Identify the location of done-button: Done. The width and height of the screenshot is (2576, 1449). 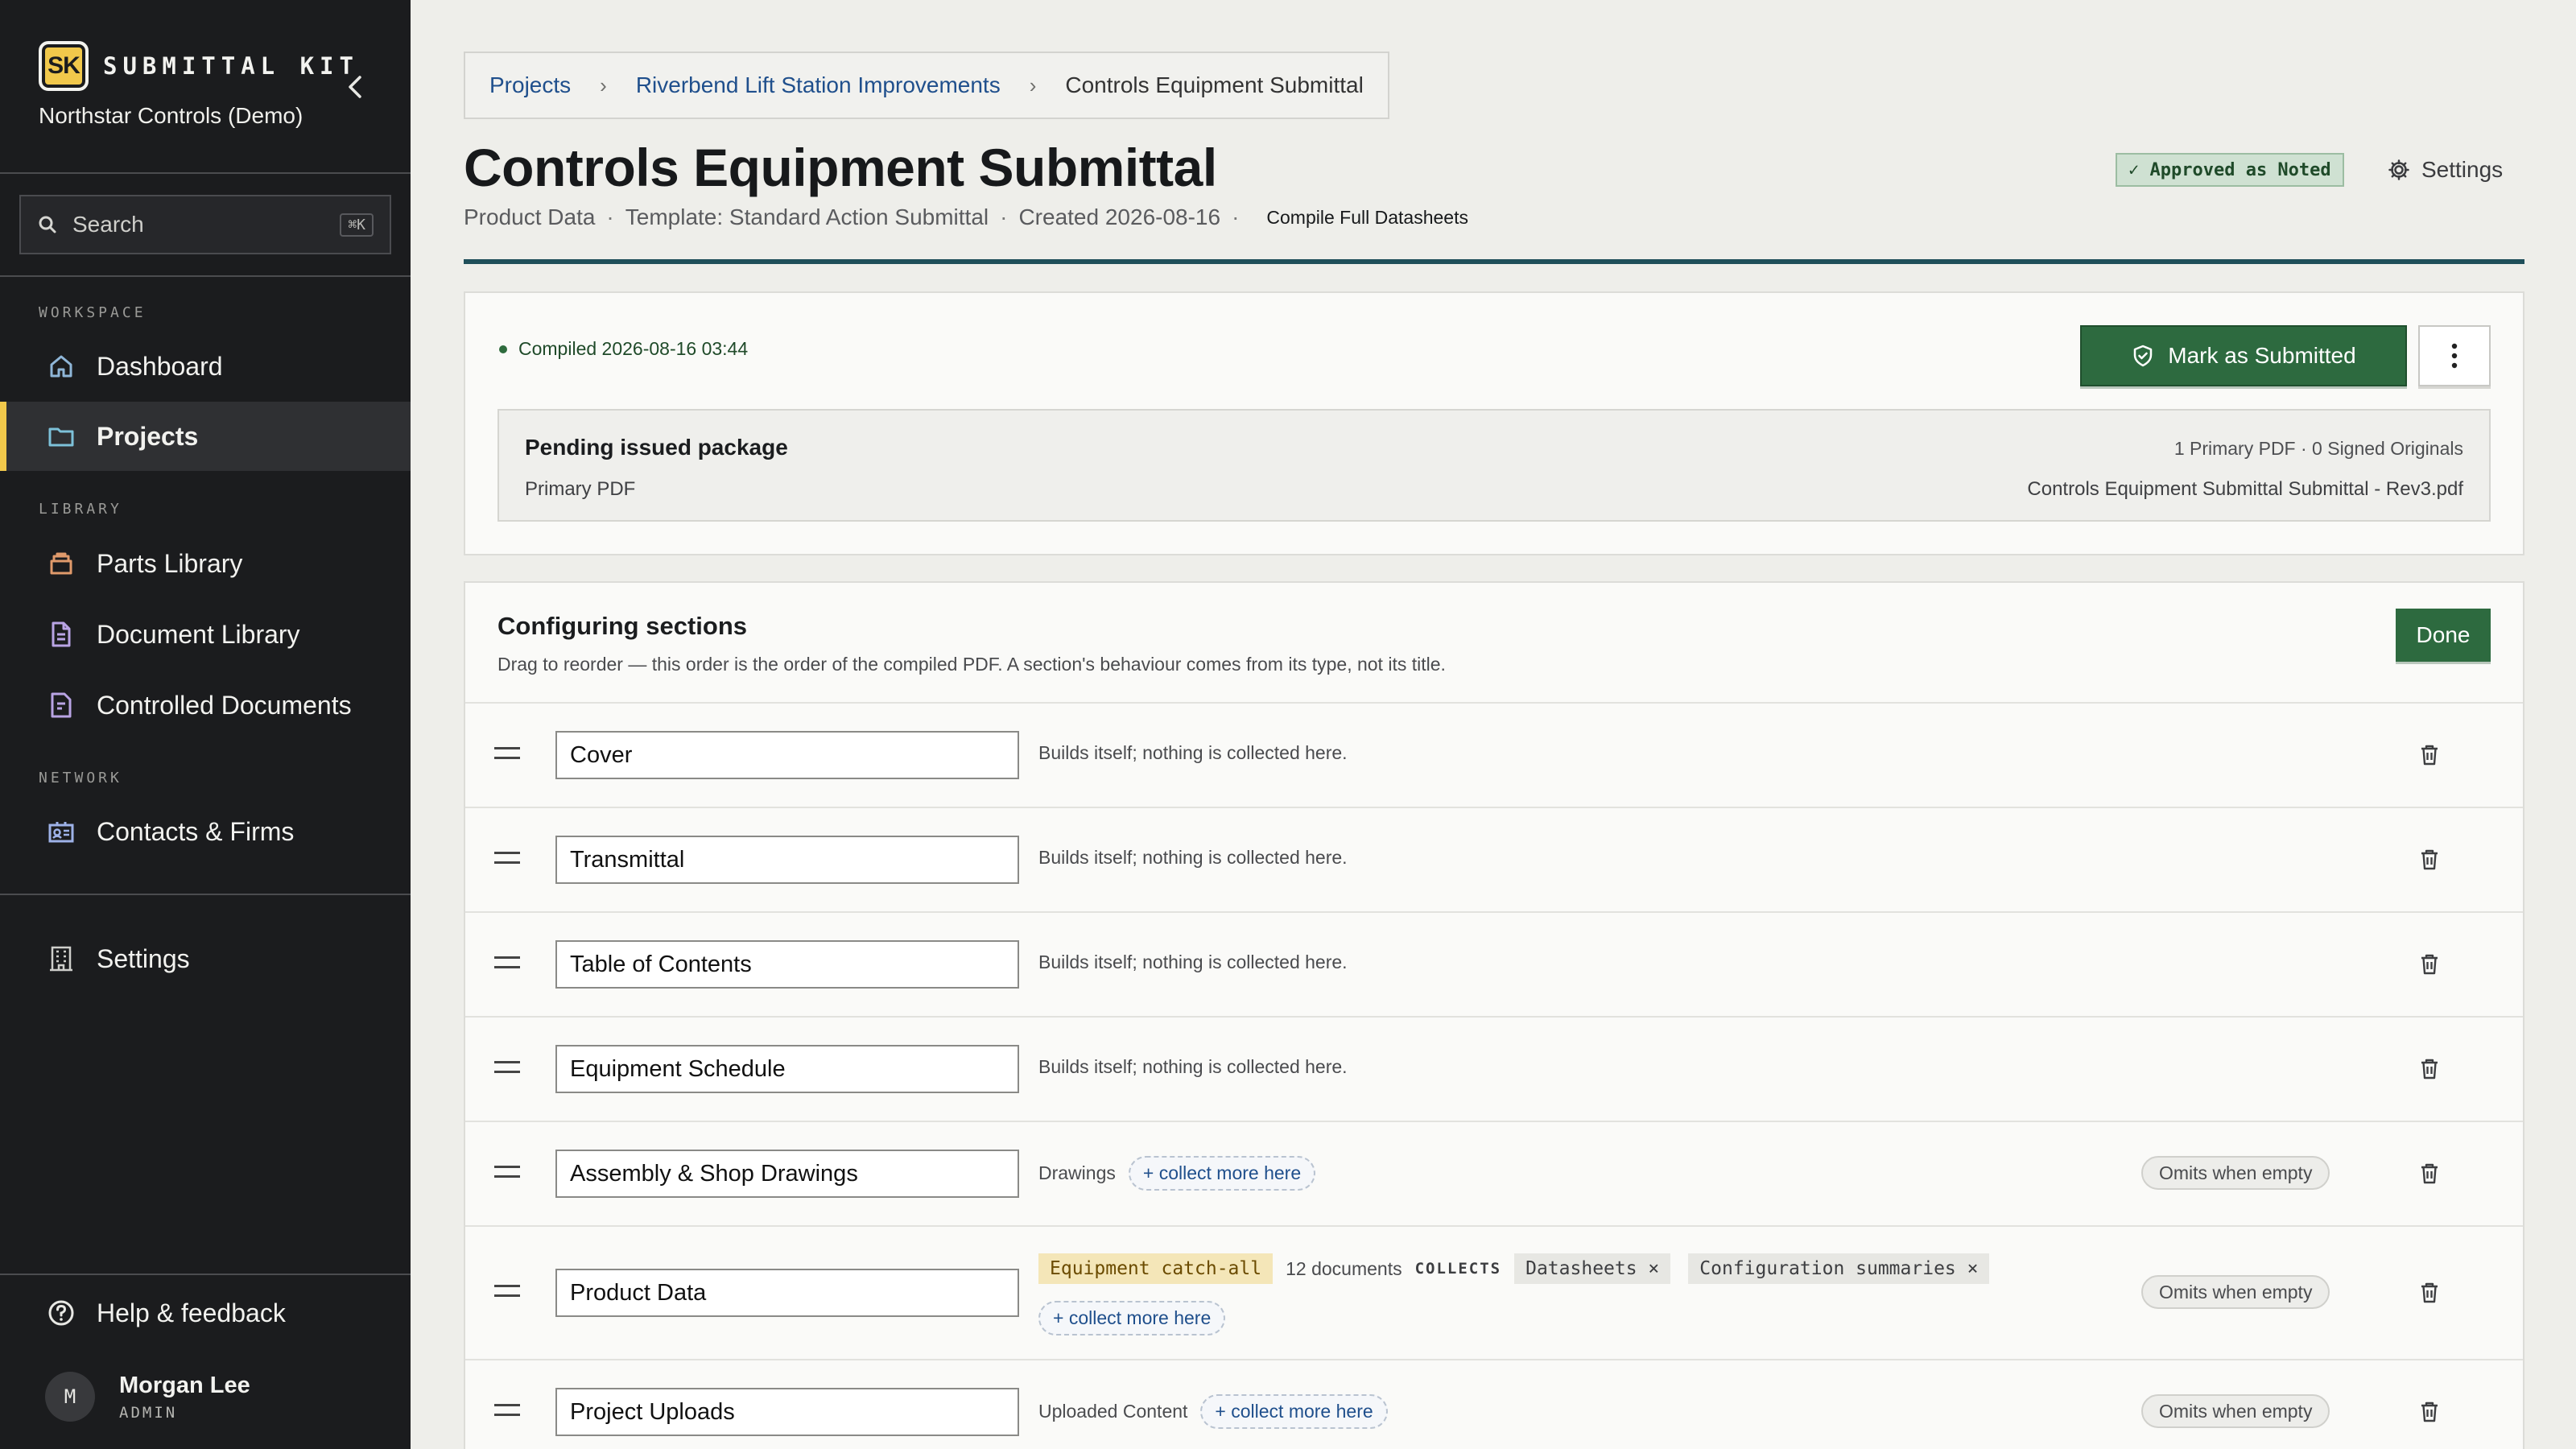
(2443, 635).